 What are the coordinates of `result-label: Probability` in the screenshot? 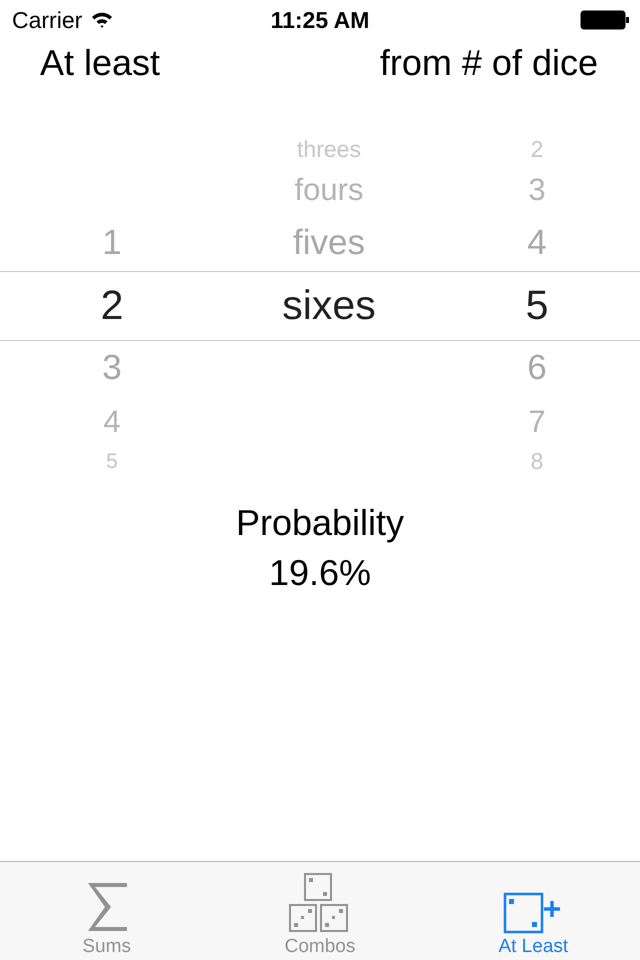 It's located at (320, 523).